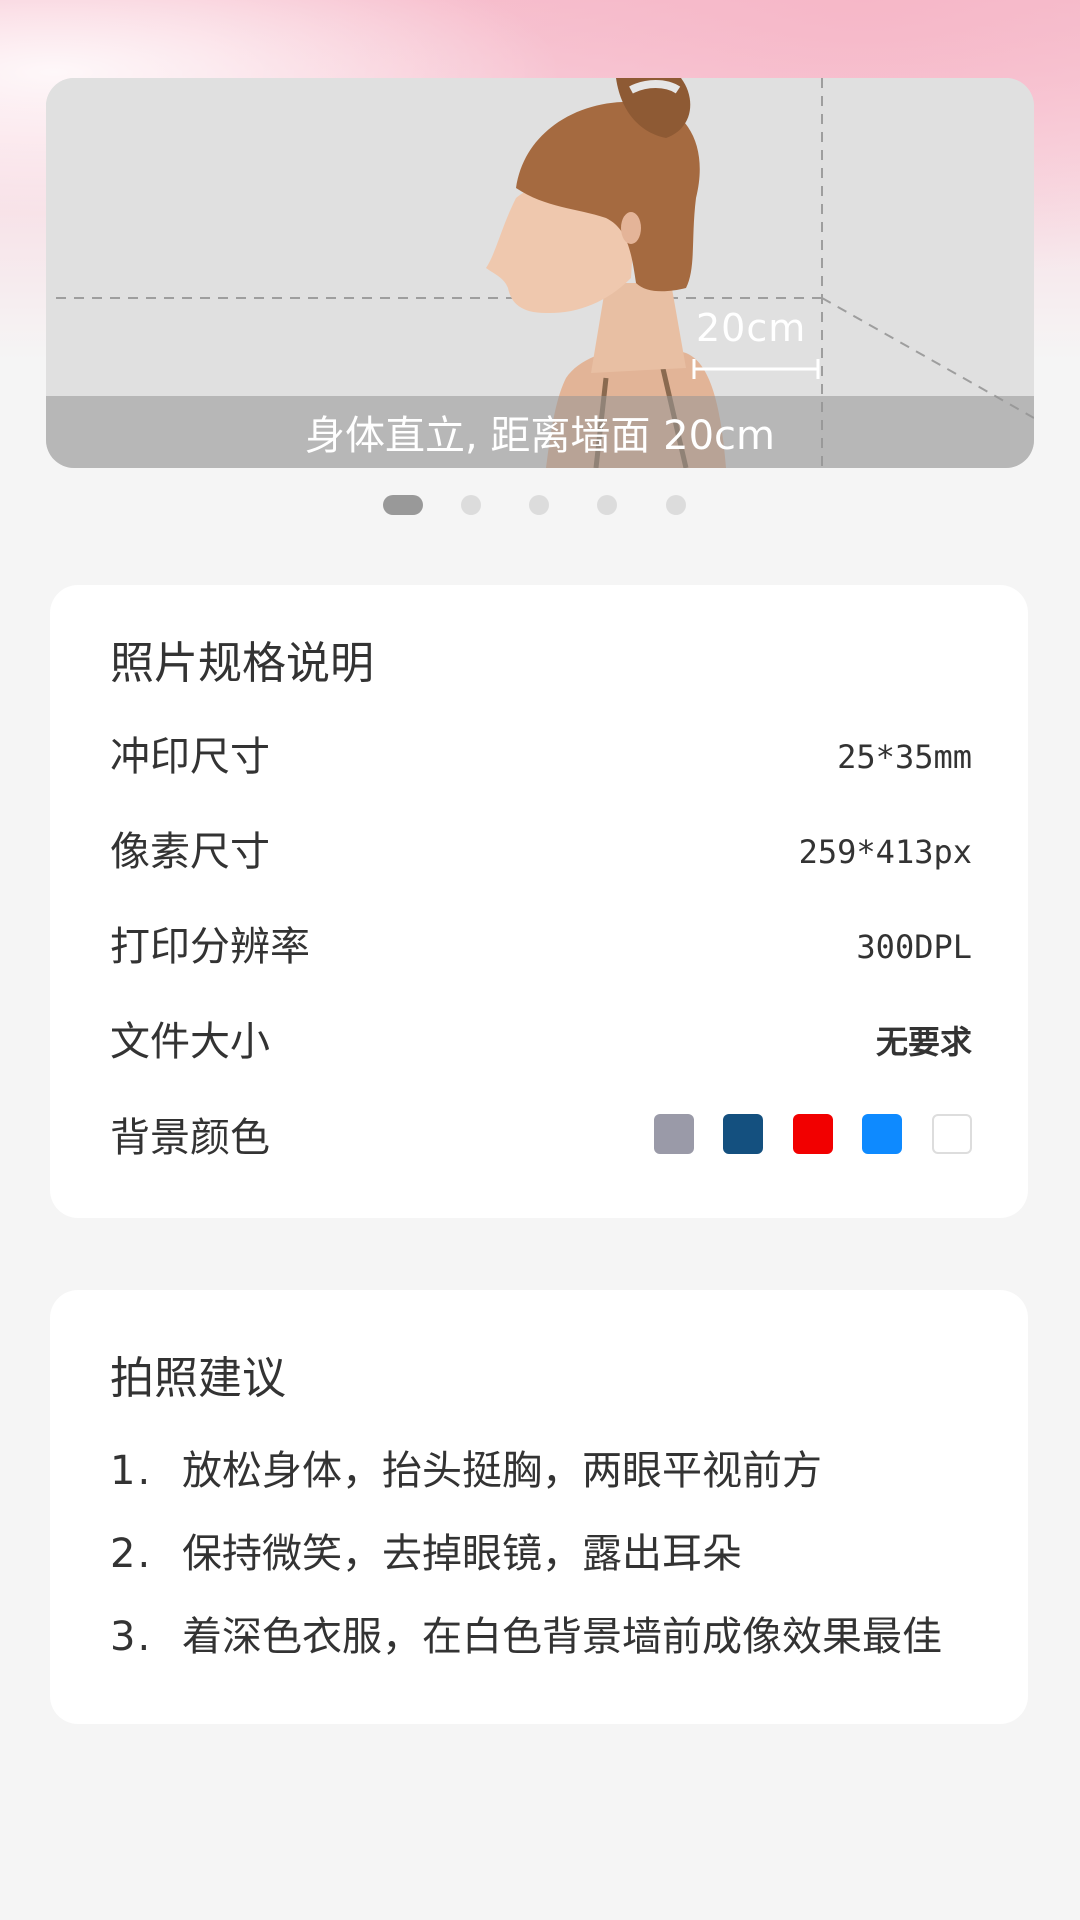 The image size is (1080, 1920). What do you see at coordinates (674, 1134) in the screenshot?
I see `color-swatch-gray` at bounding box center [674, 1134].